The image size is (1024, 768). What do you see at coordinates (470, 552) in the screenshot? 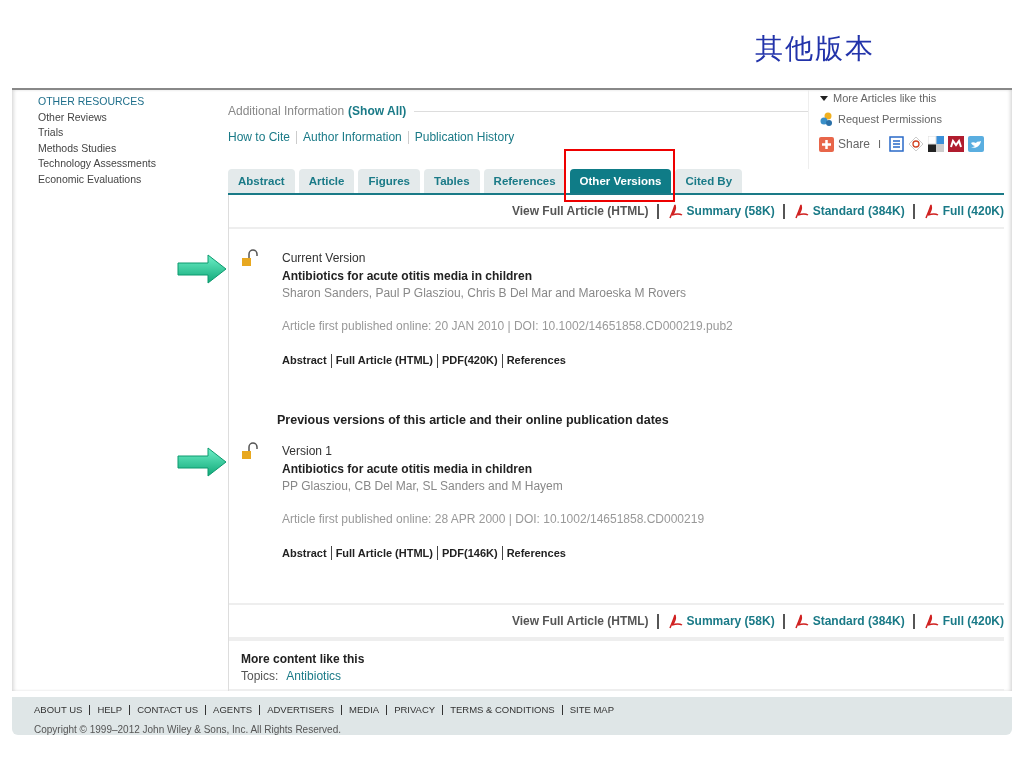
I see `version-link: PDF(146K)` at bounding box center [470, 552].